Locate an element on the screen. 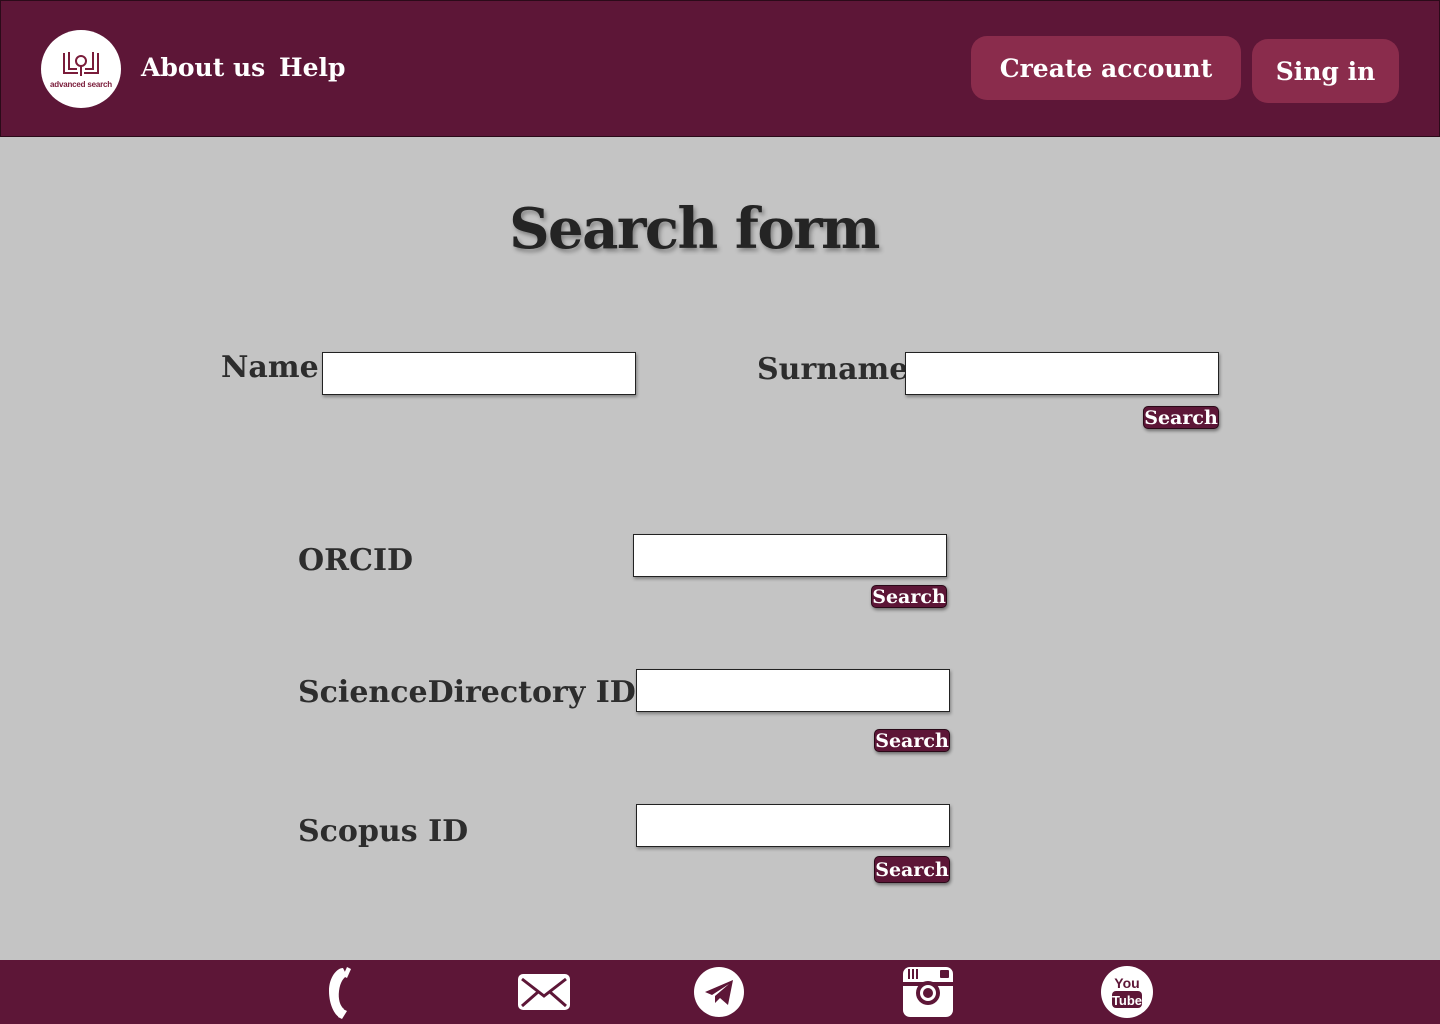 This screenshot has height=1024, width=1440. footer: You Tube is located at coordinates (720, 992).